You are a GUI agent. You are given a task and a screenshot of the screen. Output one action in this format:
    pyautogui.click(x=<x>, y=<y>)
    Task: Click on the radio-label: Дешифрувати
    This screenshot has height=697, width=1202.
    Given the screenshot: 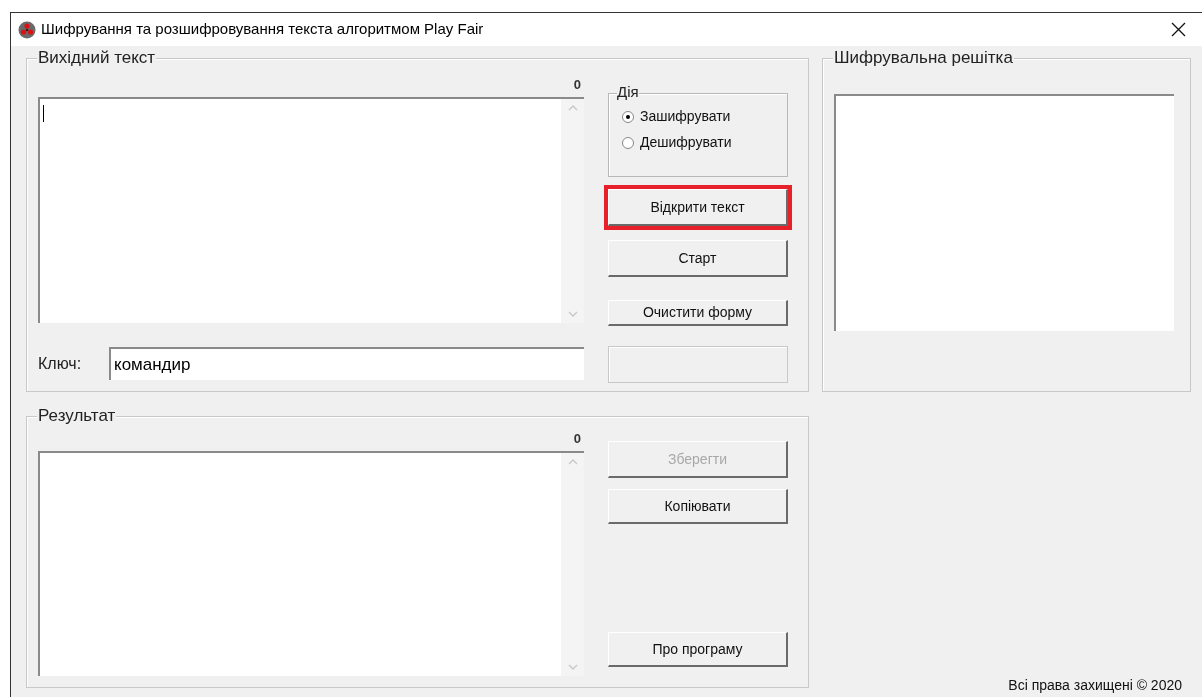 What is the action you would take?
    pyautogui.click(x=686, y=142)
    